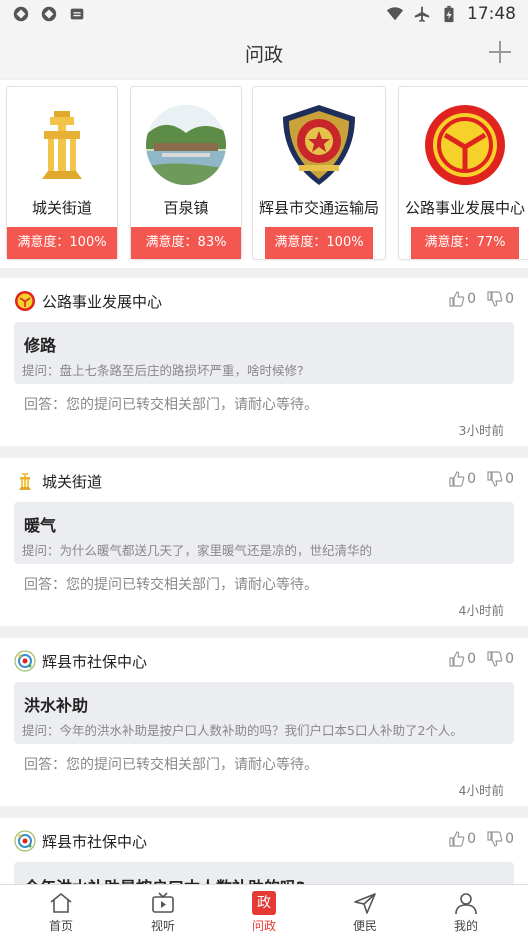  I want to click on traffic-police-emblem-icon, so click(319, 145).